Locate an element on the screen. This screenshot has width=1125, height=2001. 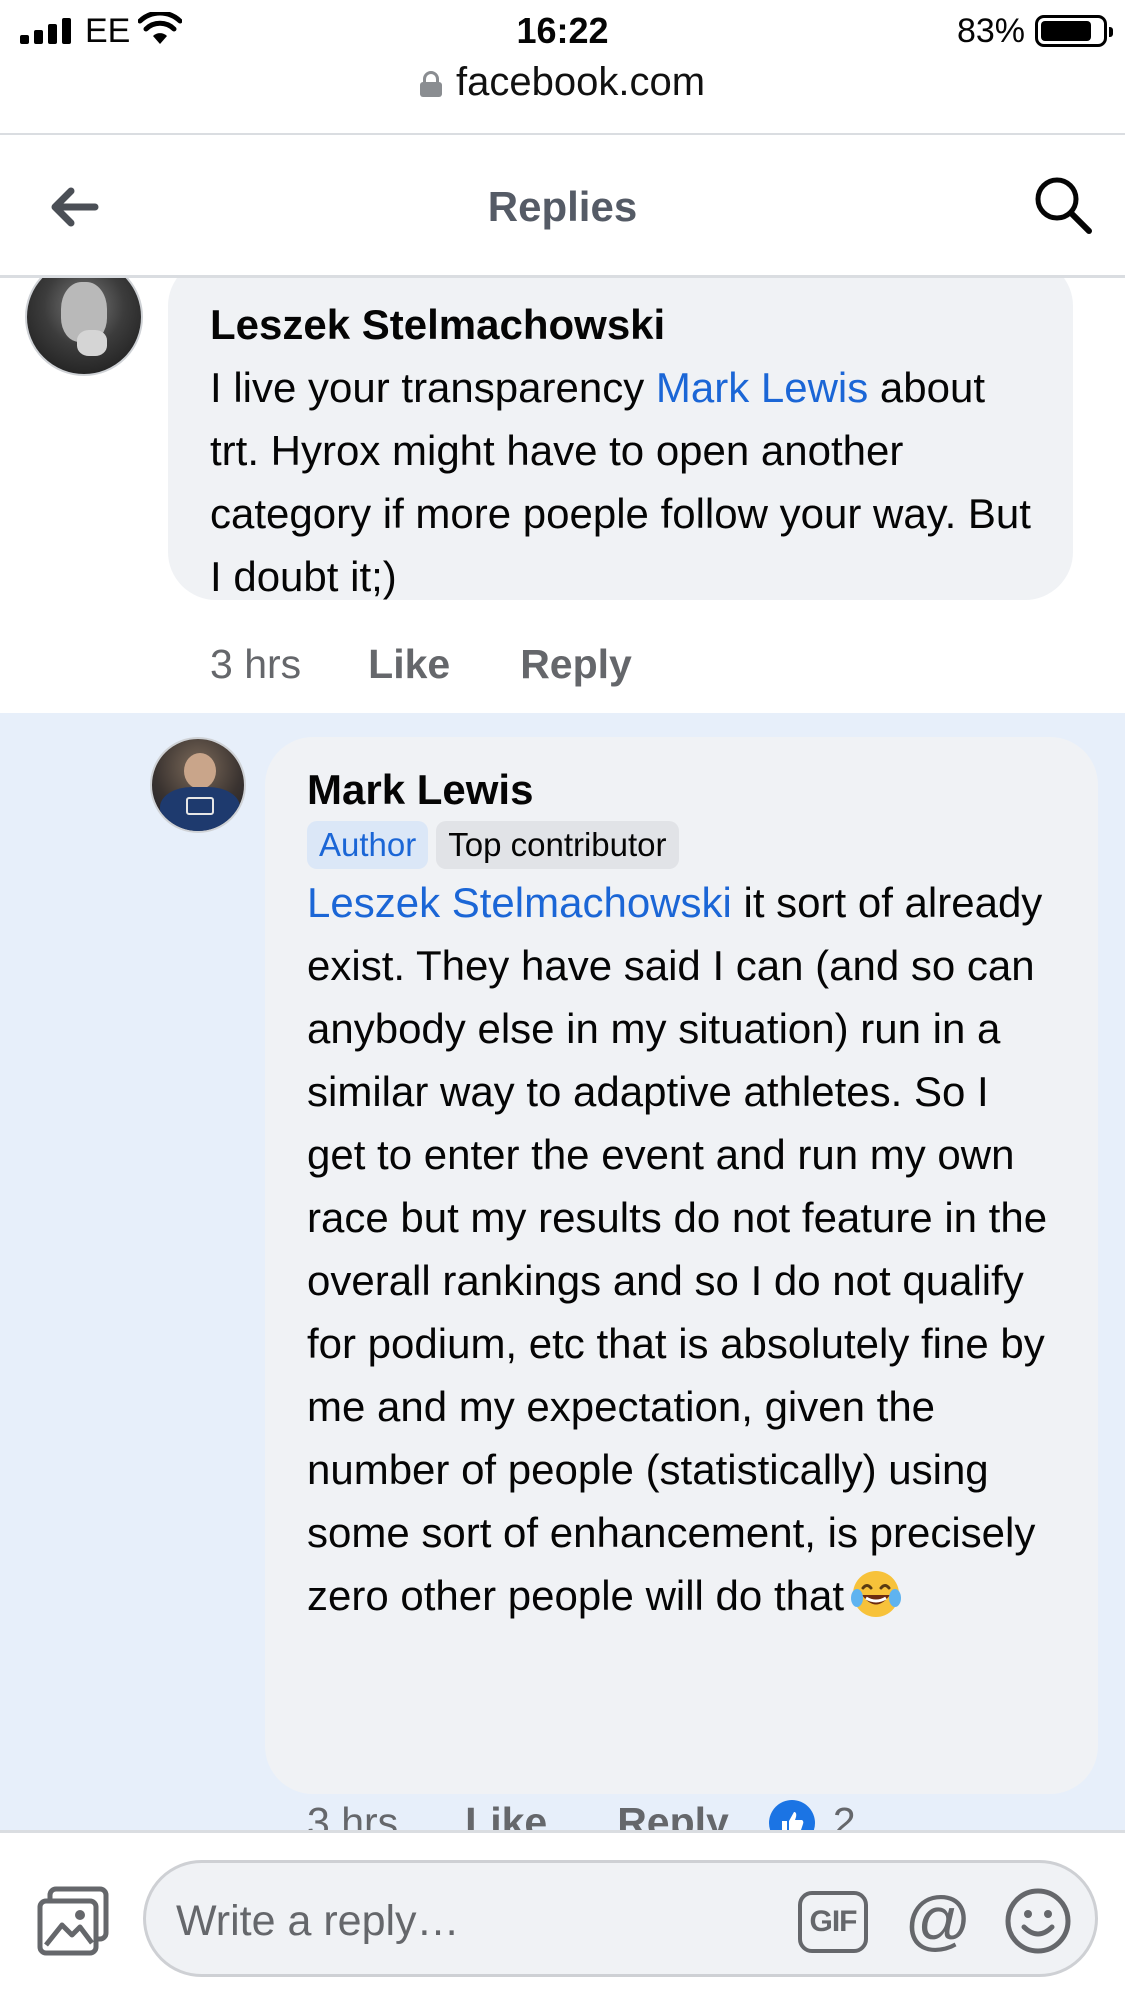
search-icon is located at coordinates (1063, 205).